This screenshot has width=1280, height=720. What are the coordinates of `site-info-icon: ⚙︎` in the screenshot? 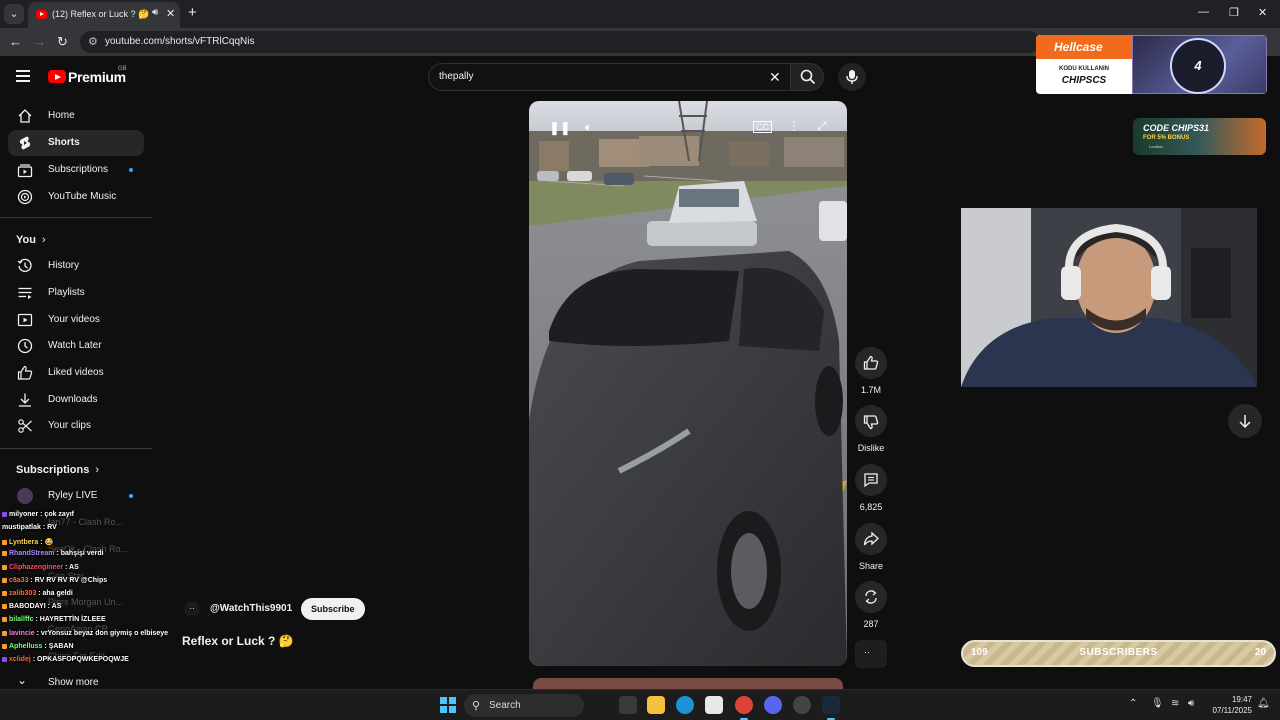 It's located at (93, 41).